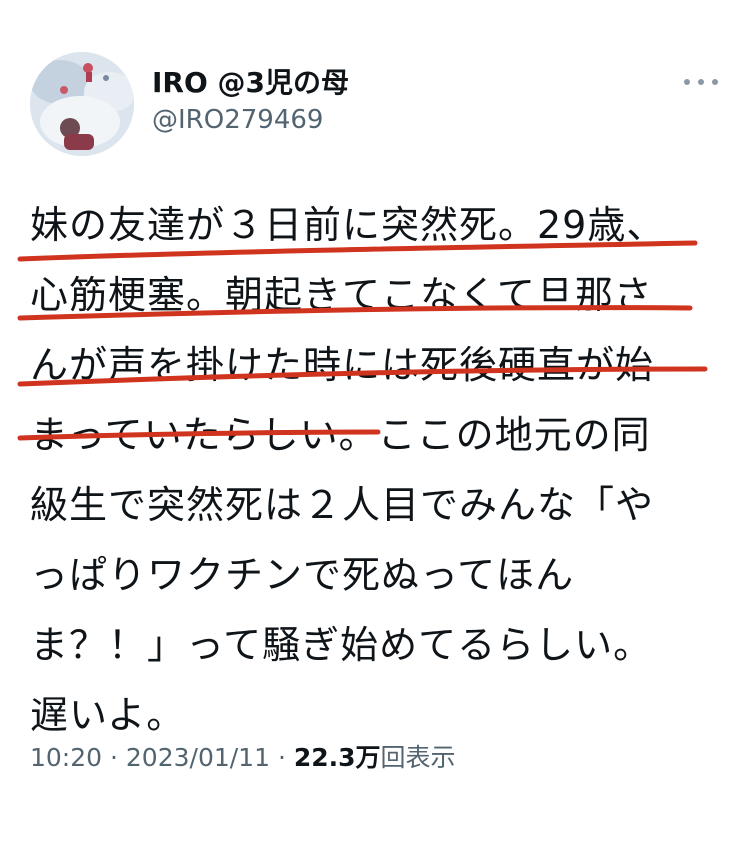 This screenshot has height=848, width=750. Describe the element at coordinates (348, 225) in the screenshot. I see `tweet-line: 妹の友達が３日前に突然死。29歳、` at that location.